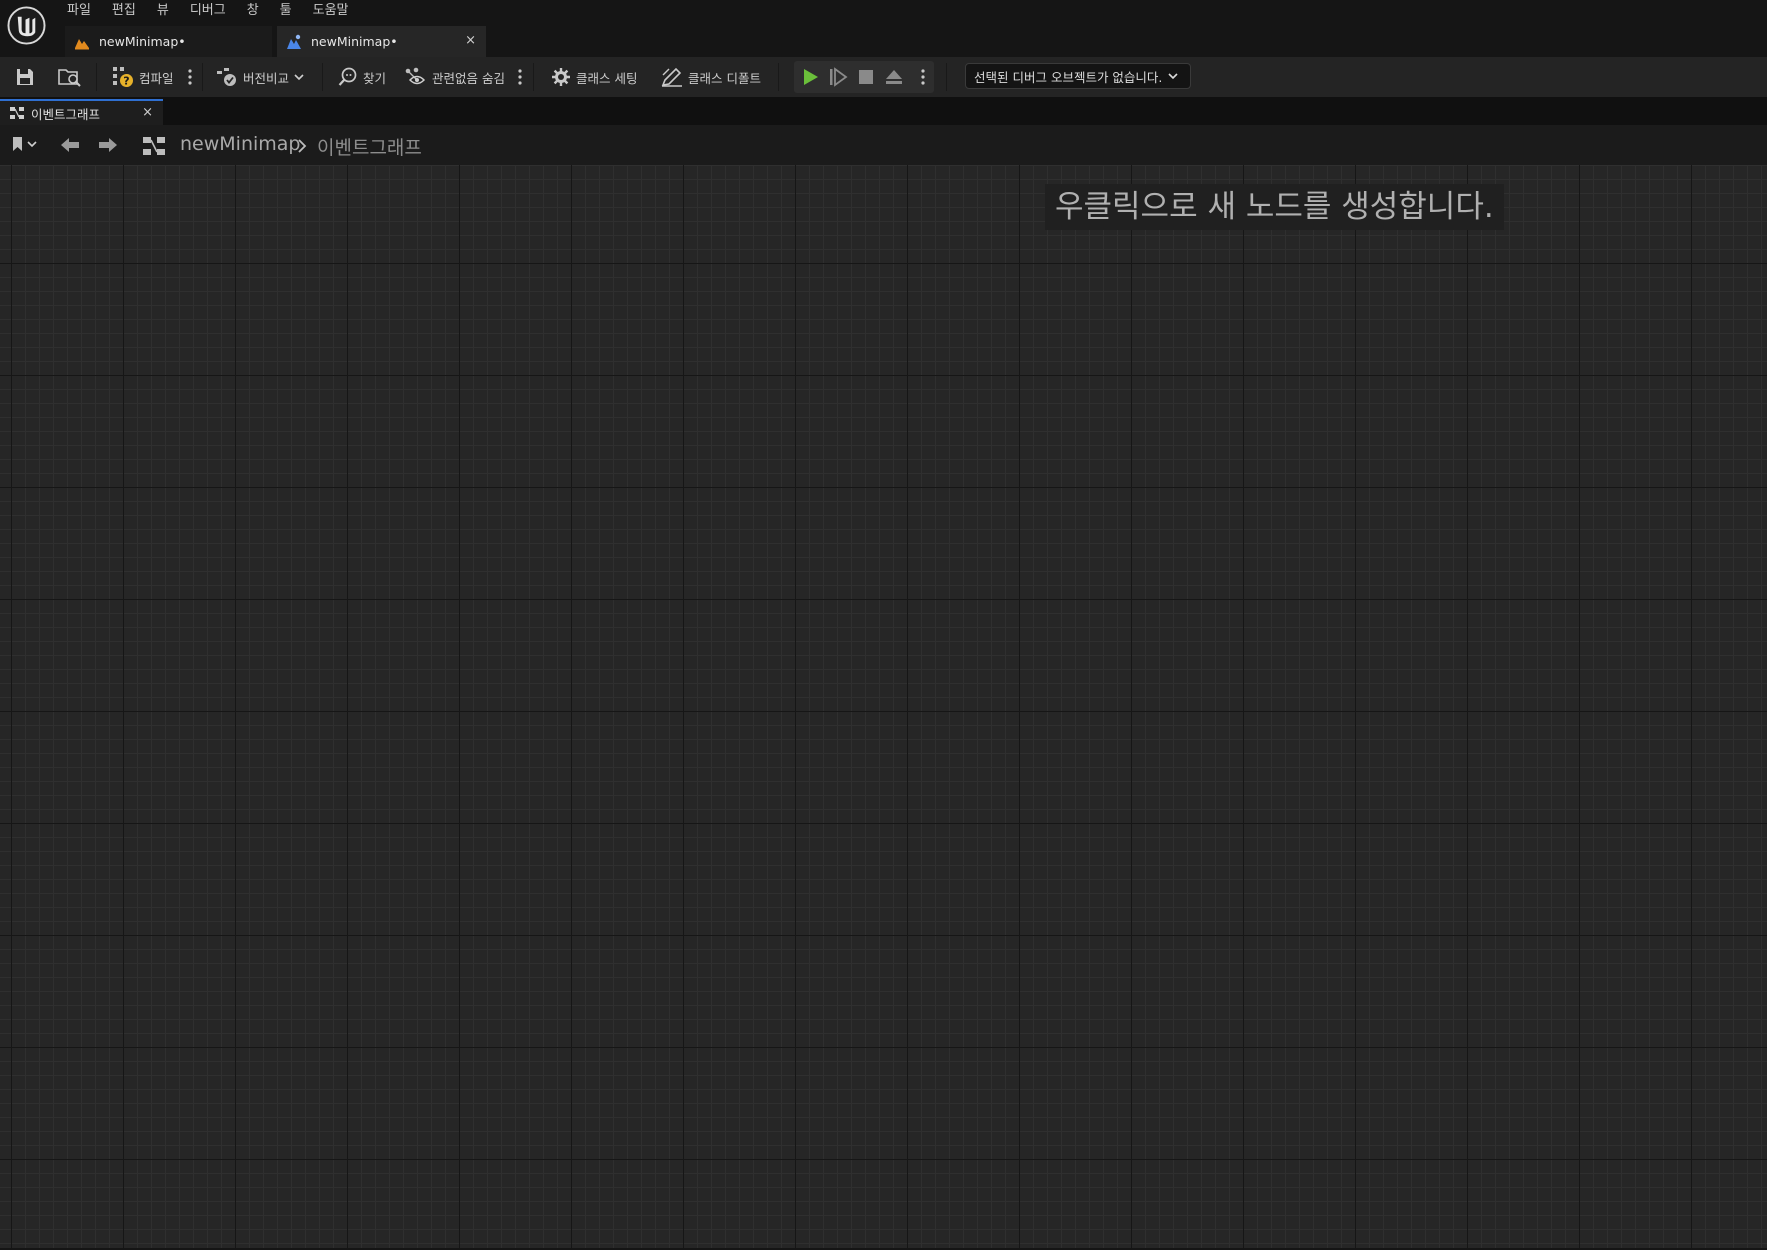 This screenshot has width=1767, height=1250. I want to click on step-icon, so click(838, 77).